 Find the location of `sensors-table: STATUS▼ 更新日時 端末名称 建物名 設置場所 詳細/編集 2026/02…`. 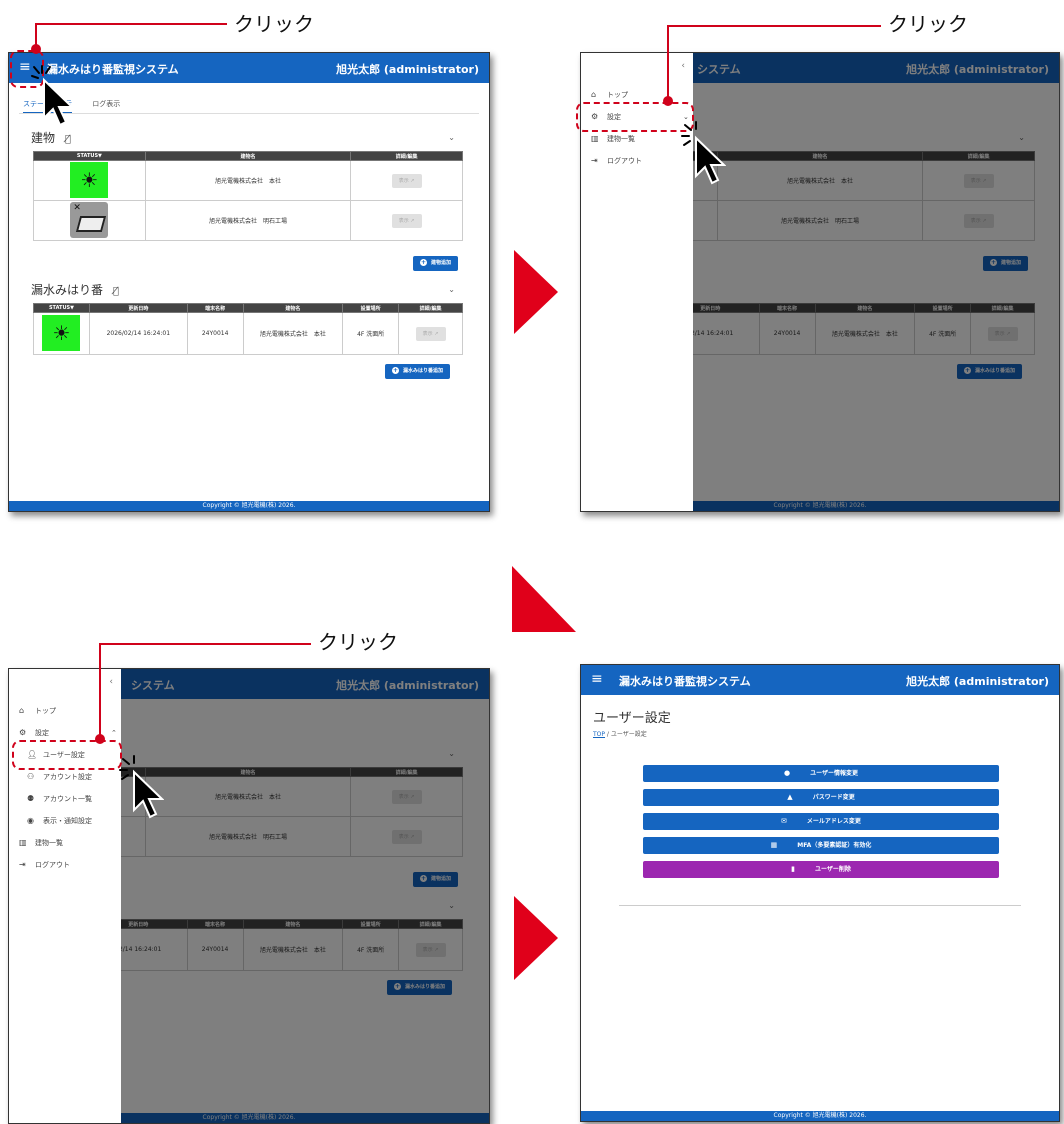

sensors-table: STATUS▼ 更新日時 端末名称 建物名 設置場所 詳細/編集 2026/02… is located at coordinates (248, 329).